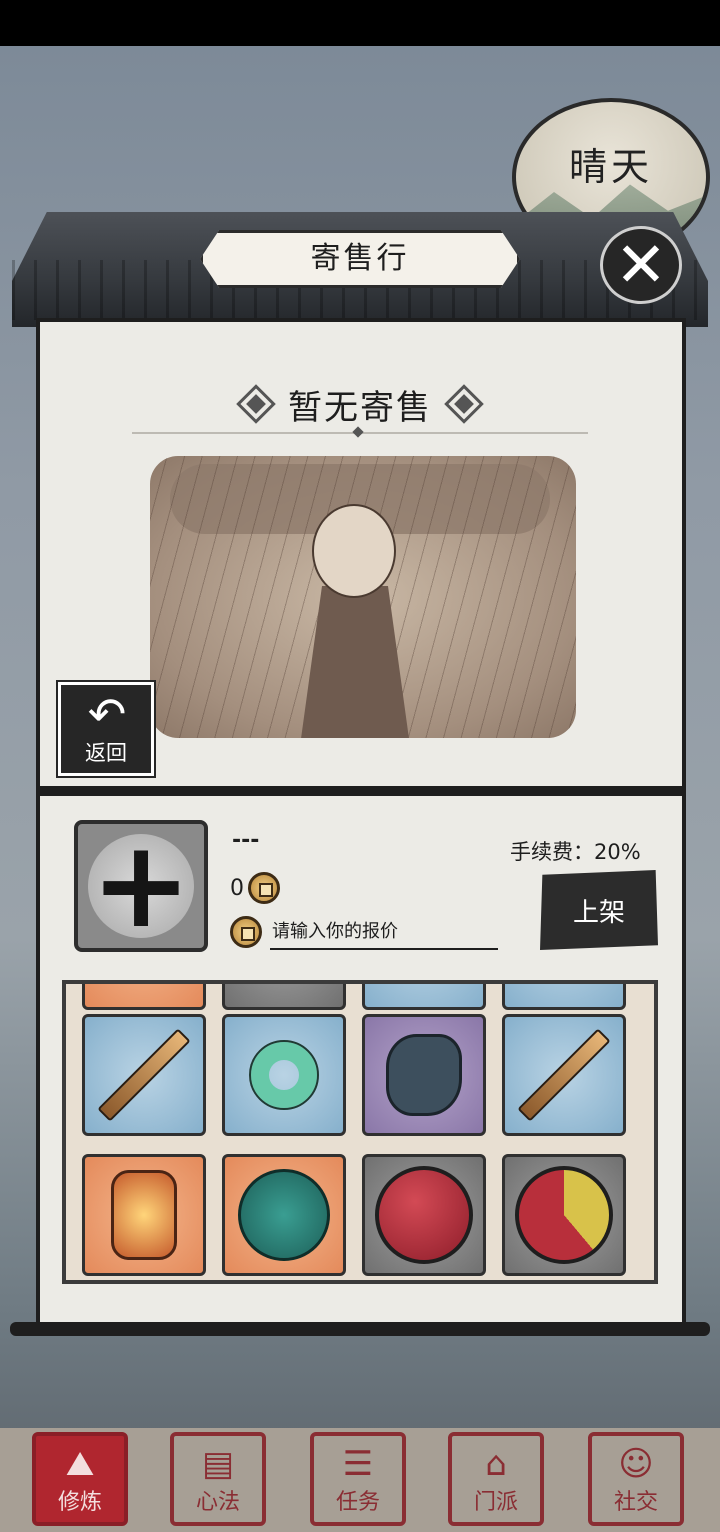  Describe the element at coordinates (218, 1464) in the screenshot. I see `scroll-icon: ▤` at that location.